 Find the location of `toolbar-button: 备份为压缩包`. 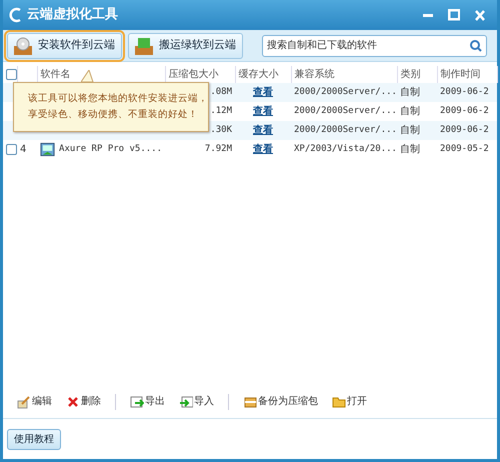

toolbar-button: 备份为压缩包 is located at coordinates (280, 401).